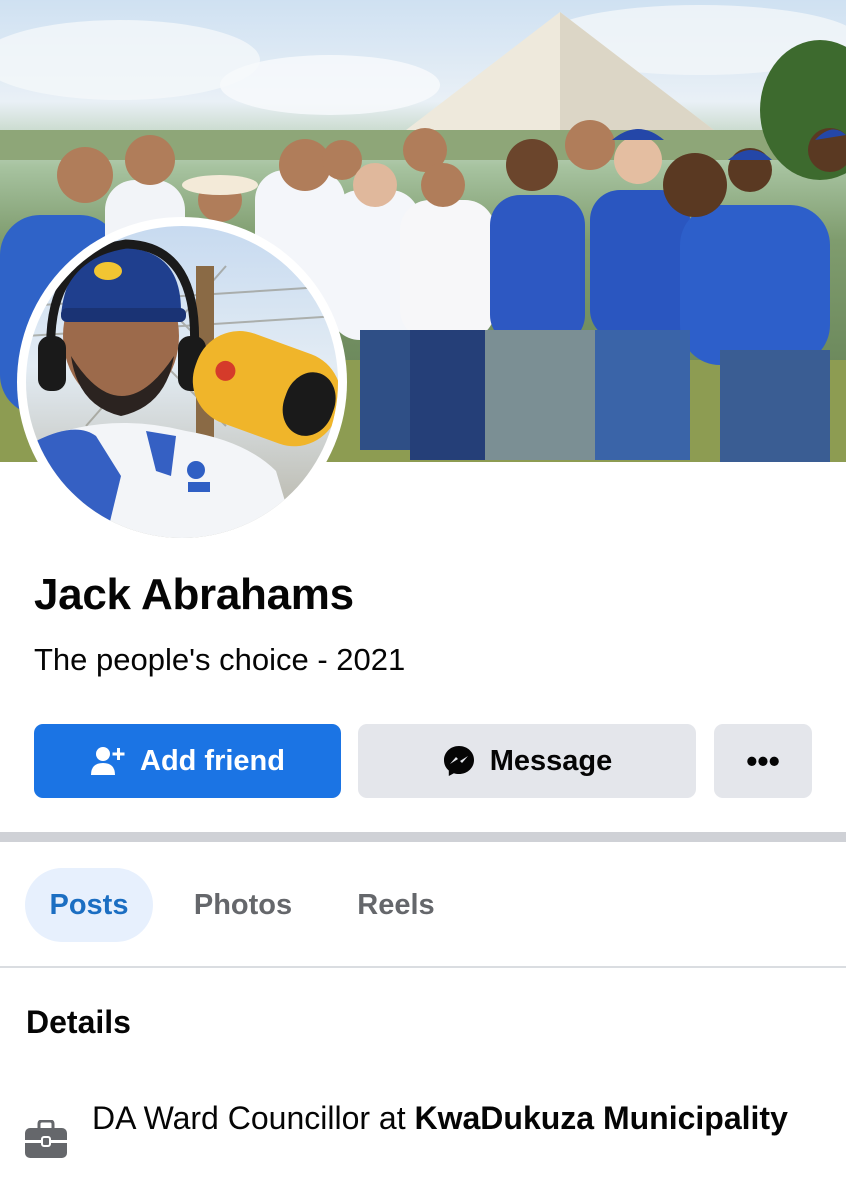  I want to click on profile-bio: The people's choice - 2021, so click(220, 659).